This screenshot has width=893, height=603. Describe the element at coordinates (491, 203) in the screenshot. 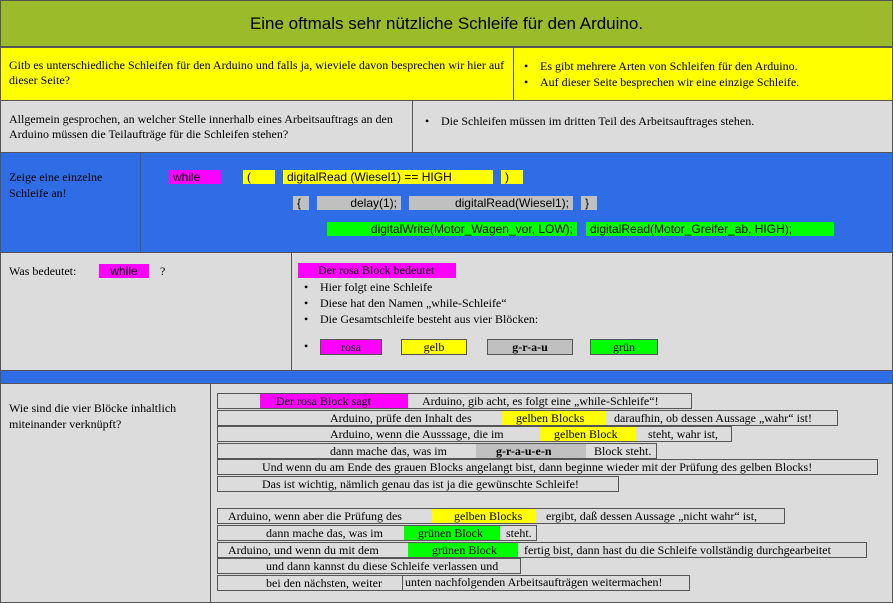

I see `code-read: digitalRead(Wiesel1);` at that location.